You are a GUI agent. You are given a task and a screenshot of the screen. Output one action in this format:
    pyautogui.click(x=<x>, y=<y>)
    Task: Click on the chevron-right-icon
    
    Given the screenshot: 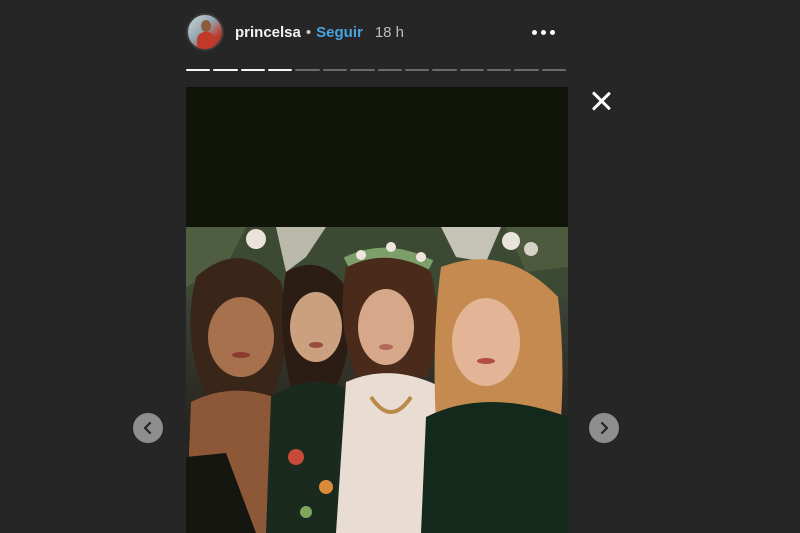 What is the action you would take?
    pyautogui.click(x=604, y=428)
    